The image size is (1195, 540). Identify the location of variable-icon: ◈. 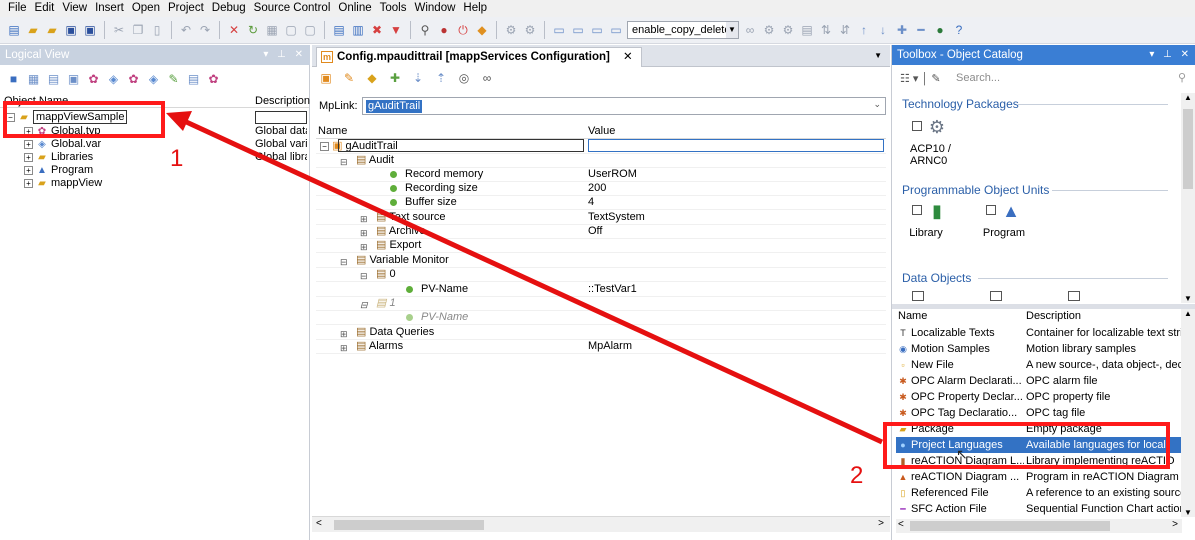
(113, 78).